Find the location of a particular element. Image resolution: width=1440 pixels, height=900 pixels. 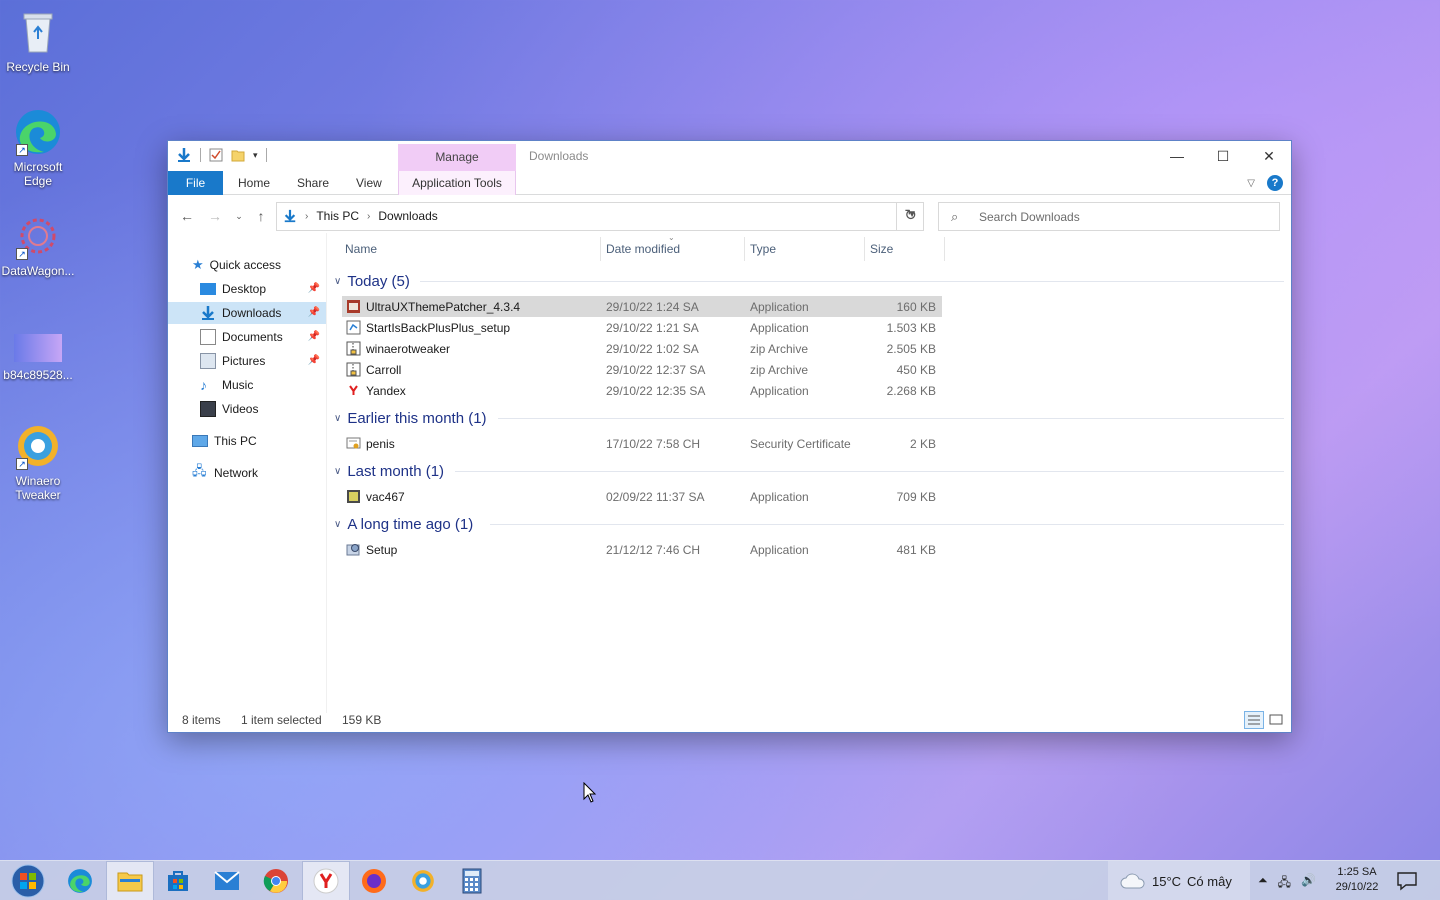

nav-desktop: Desktop 📌 is located at coordinates (263, 289).